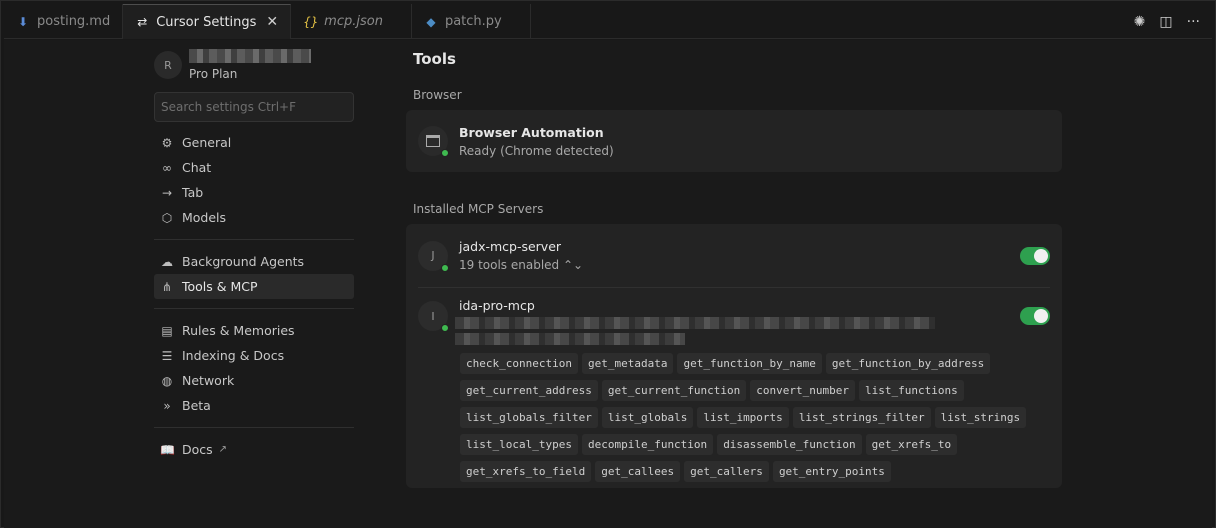 This screenshot has height=528, width=1216. What do you see at coordinates (197, 167) in the screenshot?
I see `nav-item-label: Chat` at bounding box center [197, 167].